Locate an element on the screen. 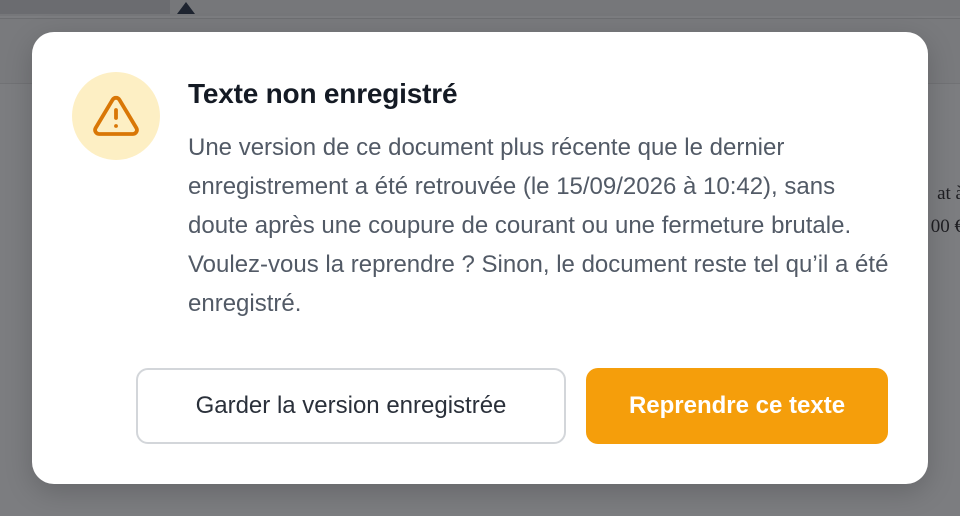  background-active-tab is located at coordinates (85, 7).